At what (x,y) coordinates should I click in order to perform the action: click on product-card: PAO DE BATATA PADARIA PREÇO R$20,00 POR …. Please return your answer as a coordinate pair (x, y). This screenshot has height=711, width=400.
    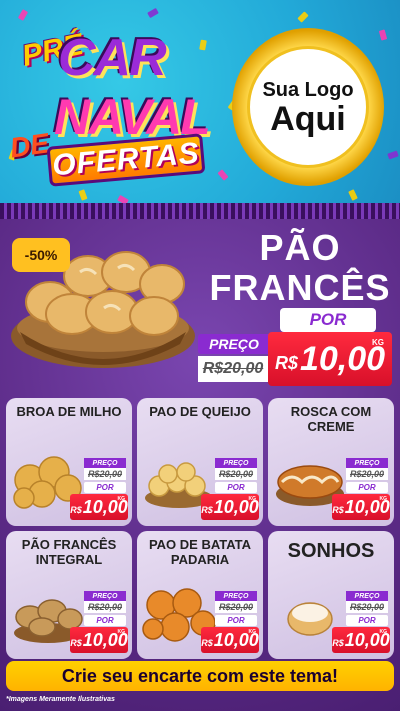
    Looking at the image, I should click on (200, 595).